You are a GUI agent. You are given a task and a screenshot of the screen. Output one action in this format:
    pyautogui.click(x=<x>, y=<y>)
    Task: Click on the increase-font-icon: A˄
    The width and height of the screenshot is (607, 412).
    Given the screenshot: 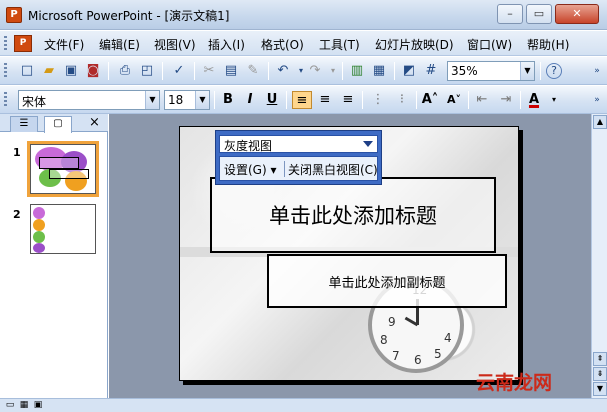 What is the action you would take?
    pyautogui.click(x=430, y=100)
    